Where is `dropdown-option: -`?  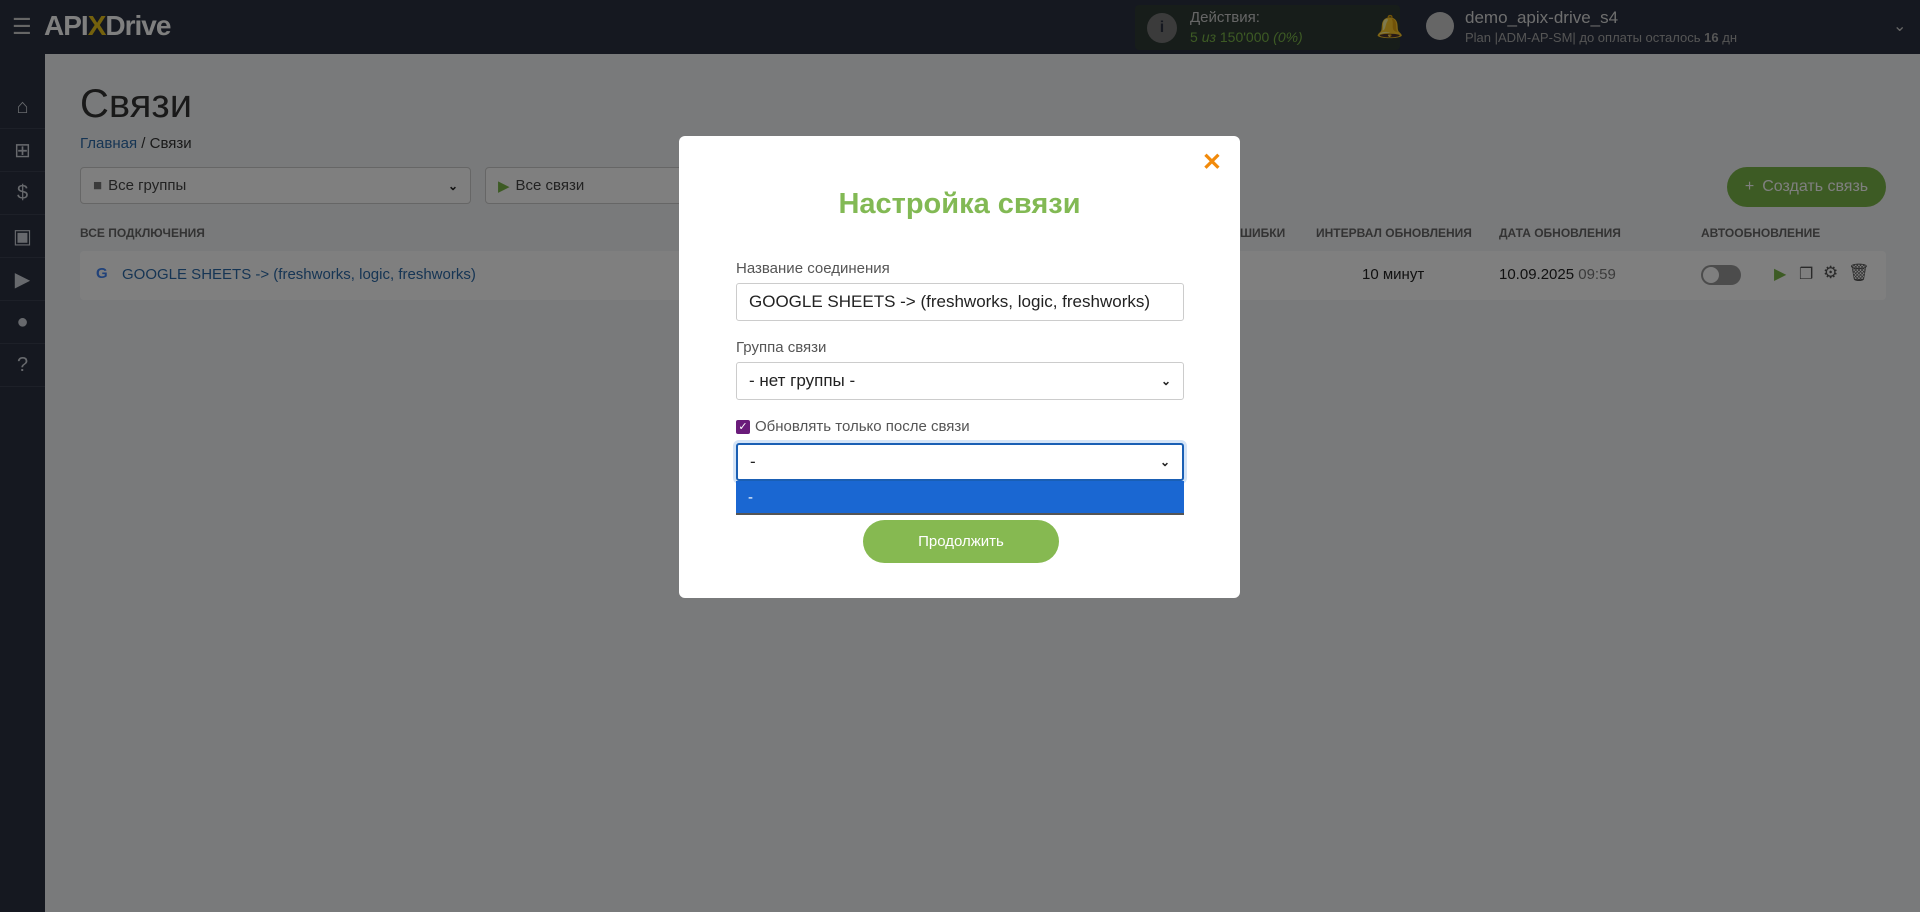 dropdown-option: - is located at coordinates (960, 498).